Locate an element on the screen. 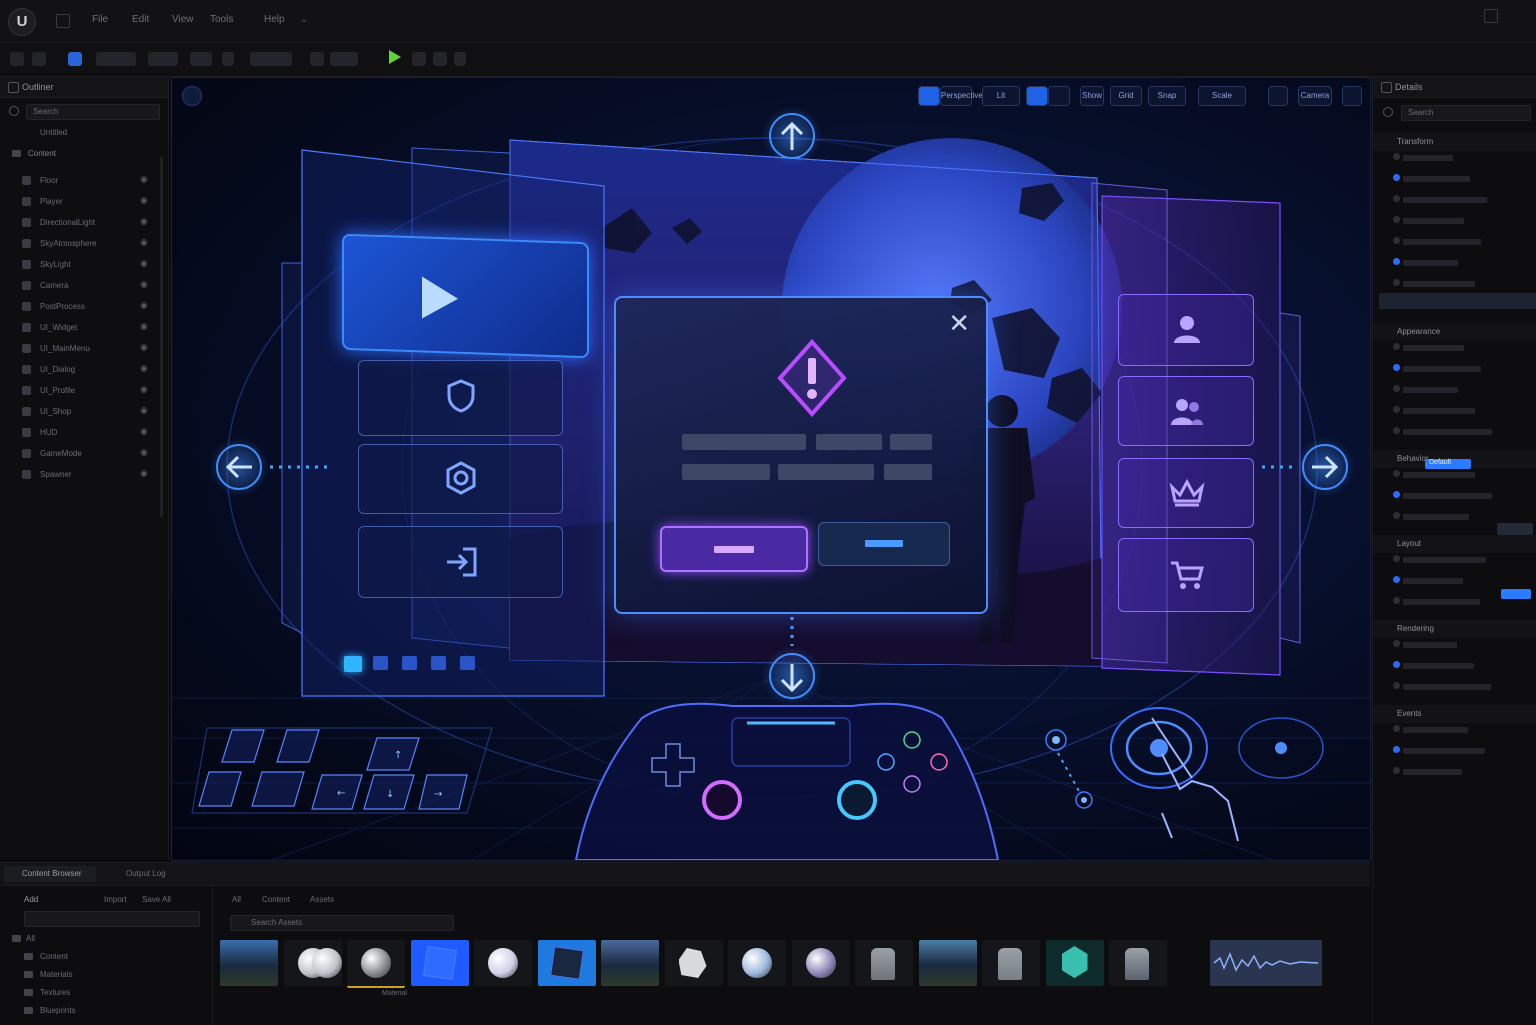 This screenshot has width=1536, height=1025. exit-button is located at coordinates (460, 562).